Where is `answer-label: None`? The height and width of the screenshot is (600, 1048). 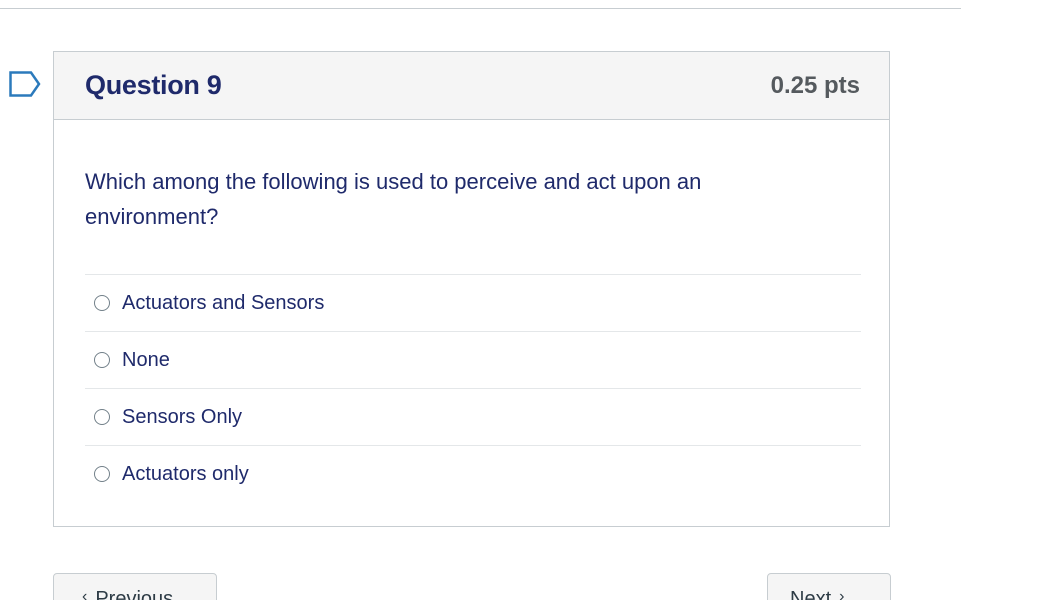
answer-label: None is located at coordinates (146, 359).